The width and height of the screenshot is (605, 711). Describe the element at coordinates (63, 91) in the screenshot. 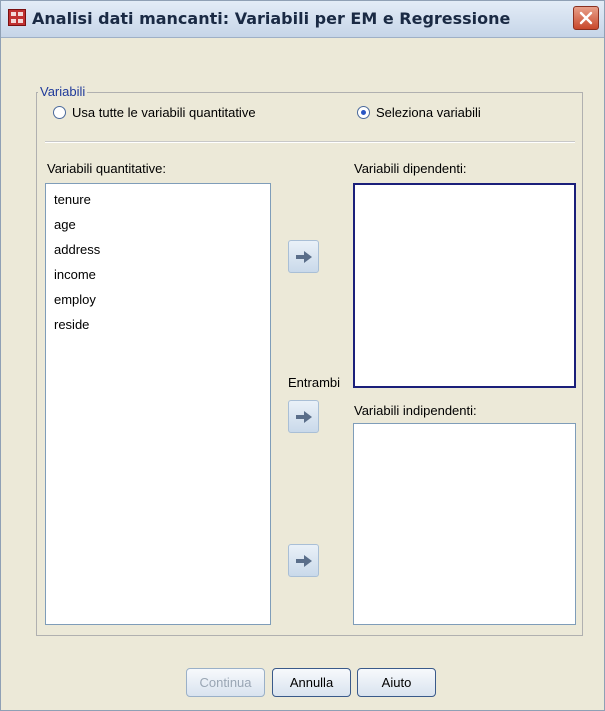

I see `variables-group-legend: Variabili` at that location.